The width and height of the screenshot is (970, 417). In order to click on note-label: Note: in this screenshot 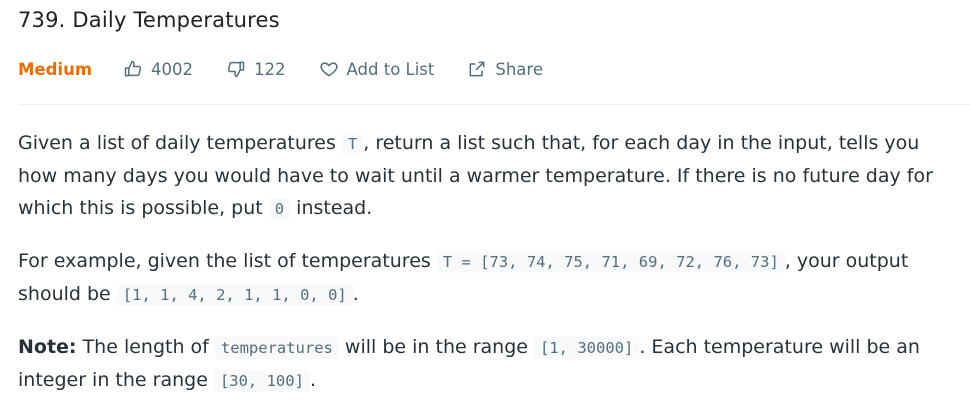, I will do `click(47, 347)`.